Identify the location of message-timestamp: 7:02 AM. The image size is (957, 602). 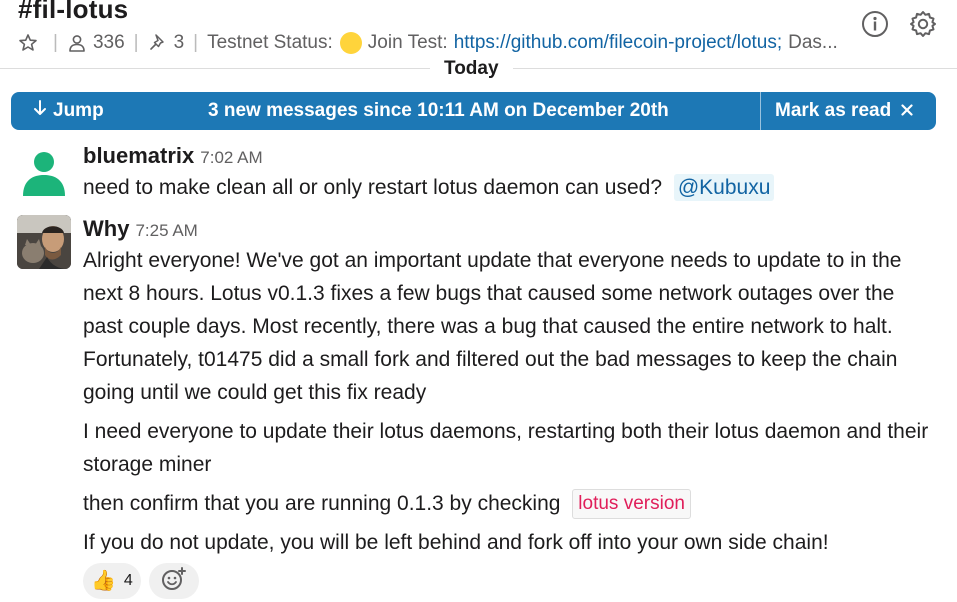
(231, 158).